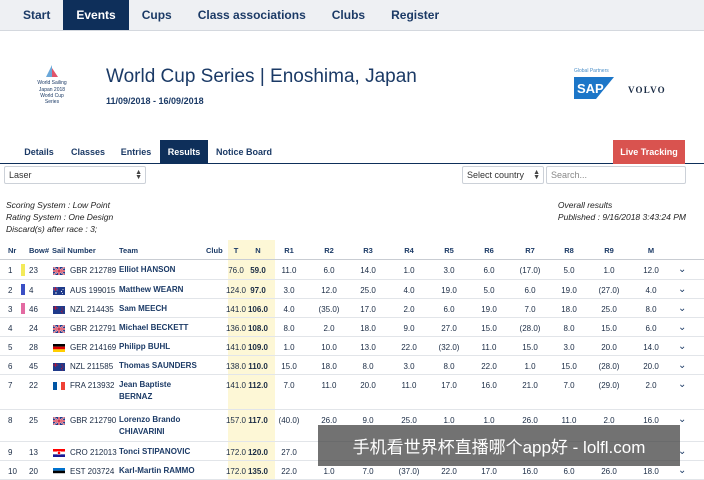  Describe the element at coordinates (329, 347) in the screenshot. I see `race-result-cell: 10.0` at that location.